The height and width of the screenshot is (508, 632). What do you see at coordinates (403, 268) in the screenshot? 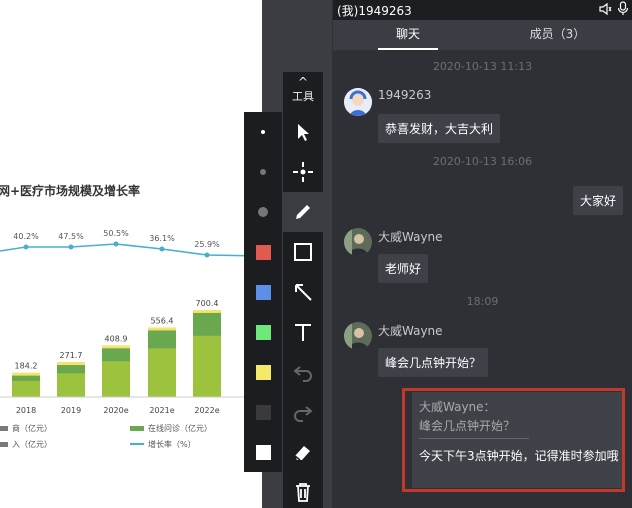
I see `message-bubble: 老师好` at bounding box center [403, 268].